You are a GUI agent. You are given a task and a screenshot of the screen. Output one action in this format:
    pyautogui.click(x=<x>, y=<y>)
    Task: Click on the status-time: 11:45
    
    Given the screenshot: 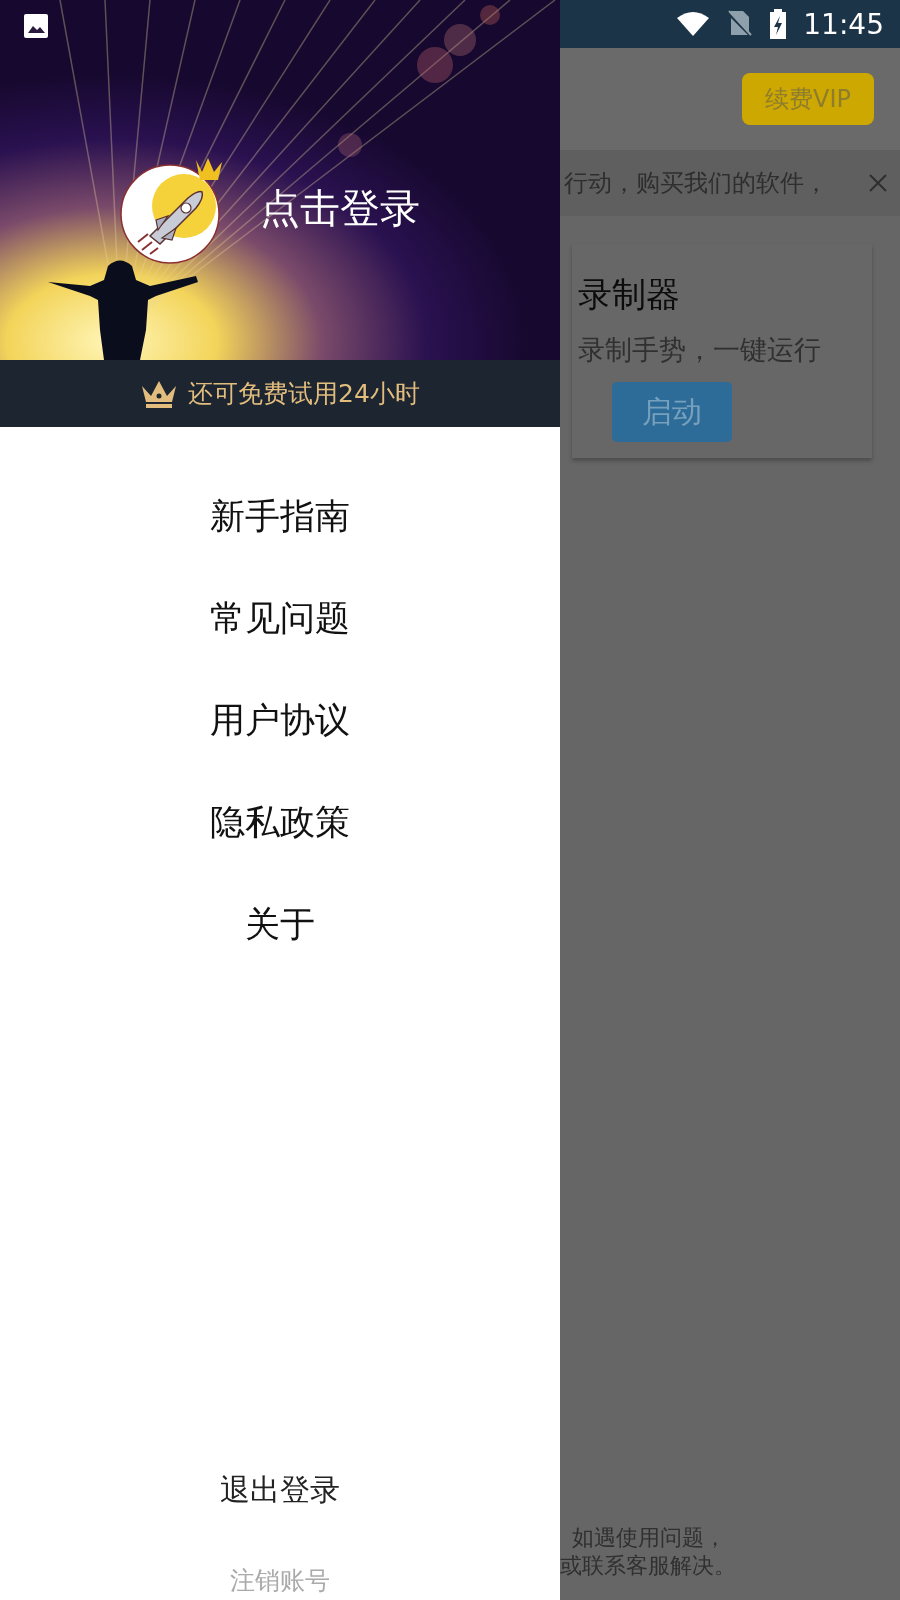 What is the action you would take?
    pyautogui.click(x=843, y=24)
    